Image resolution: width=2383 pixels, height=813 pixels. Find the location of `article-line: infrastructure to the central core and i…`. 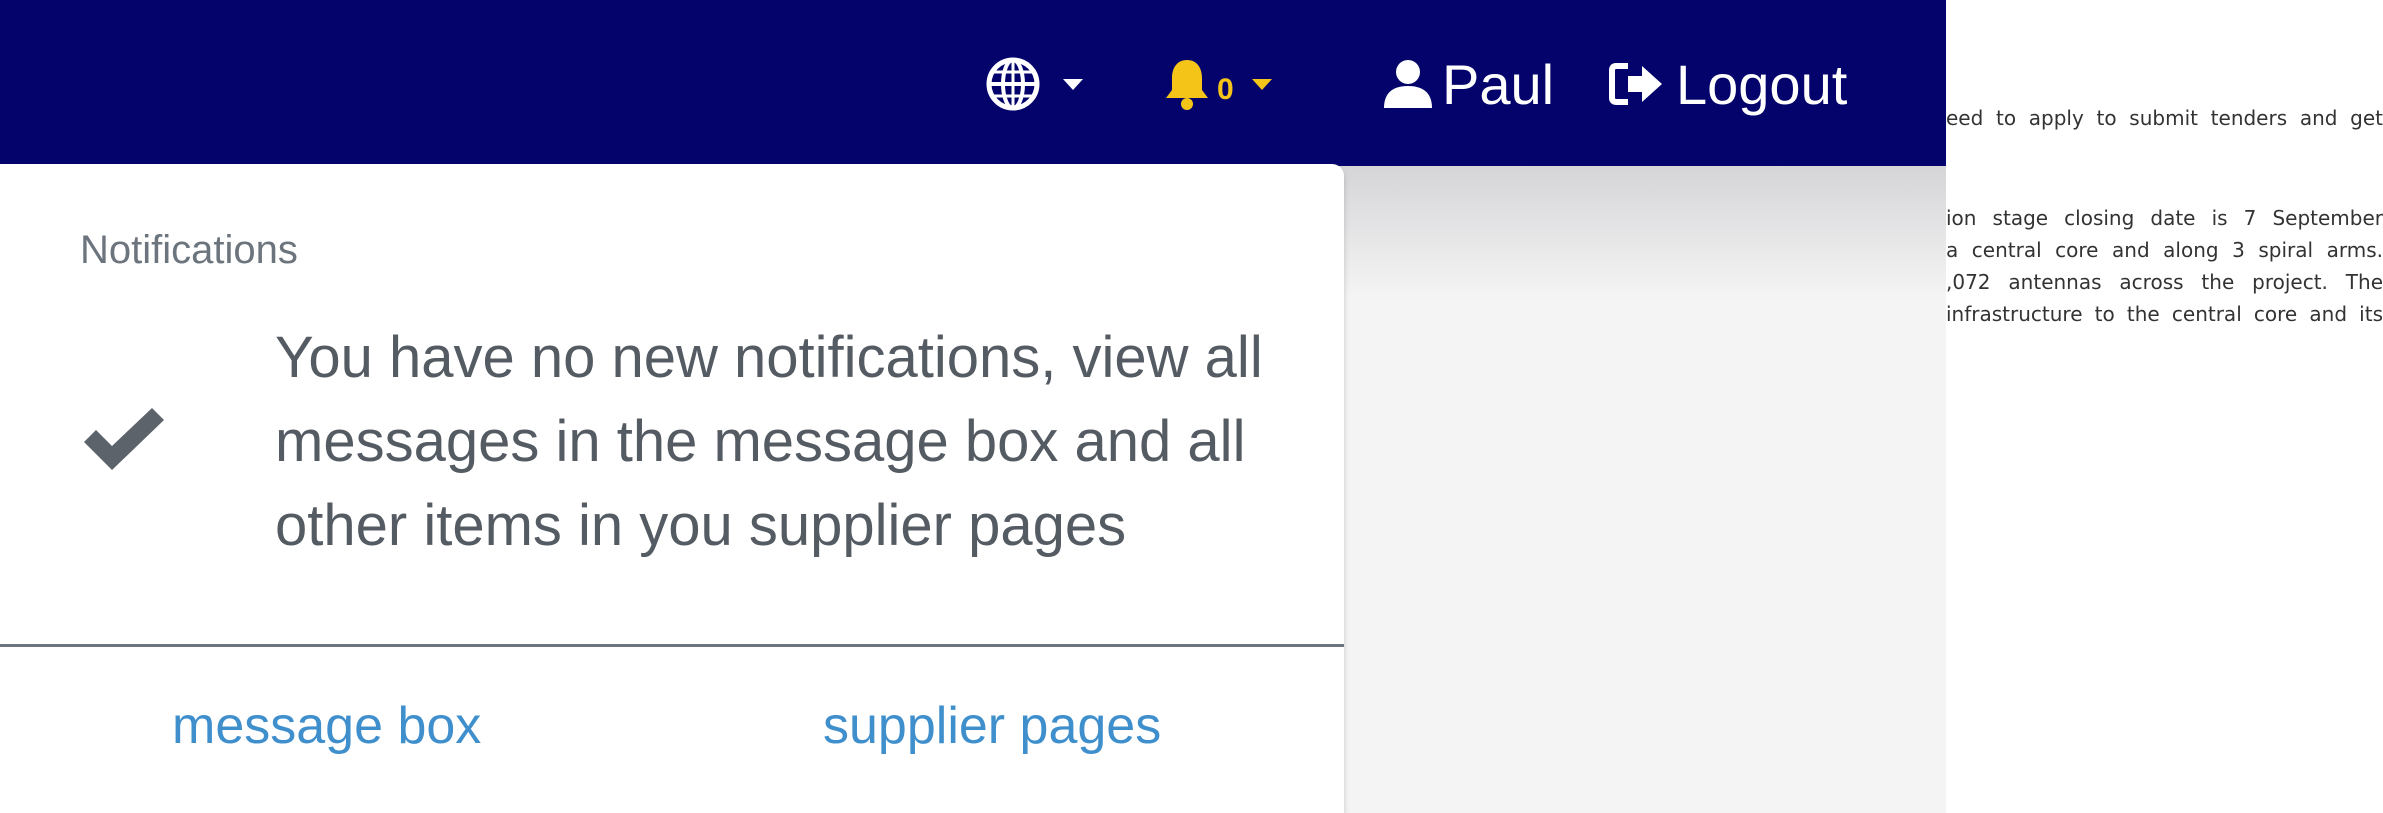

article-line: infrastructure to the central core and i… is located at coordinates (2164, 314).